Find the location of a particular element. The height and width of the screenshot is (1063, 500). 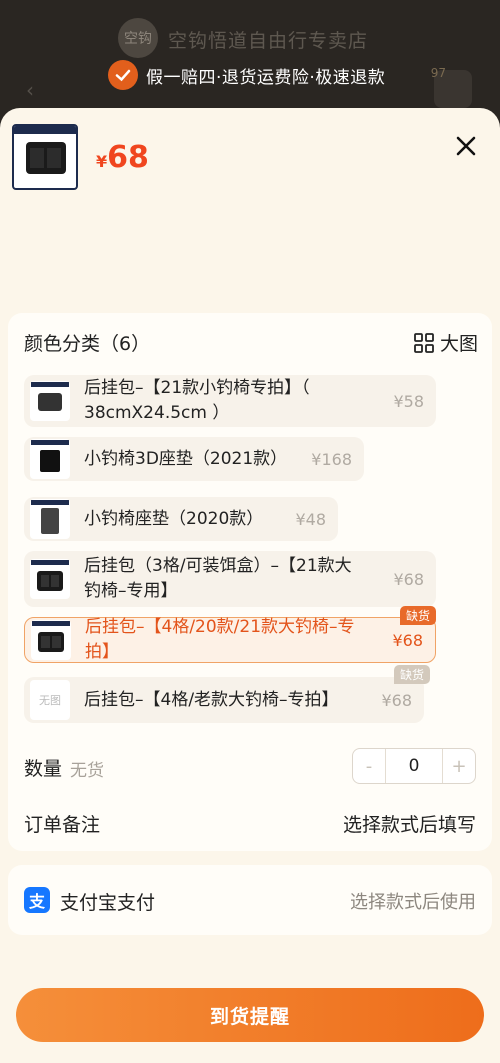

variant-option-2: 小钓椅3D座垫（2021款） ¥168 is located at coordinates (194, 459).